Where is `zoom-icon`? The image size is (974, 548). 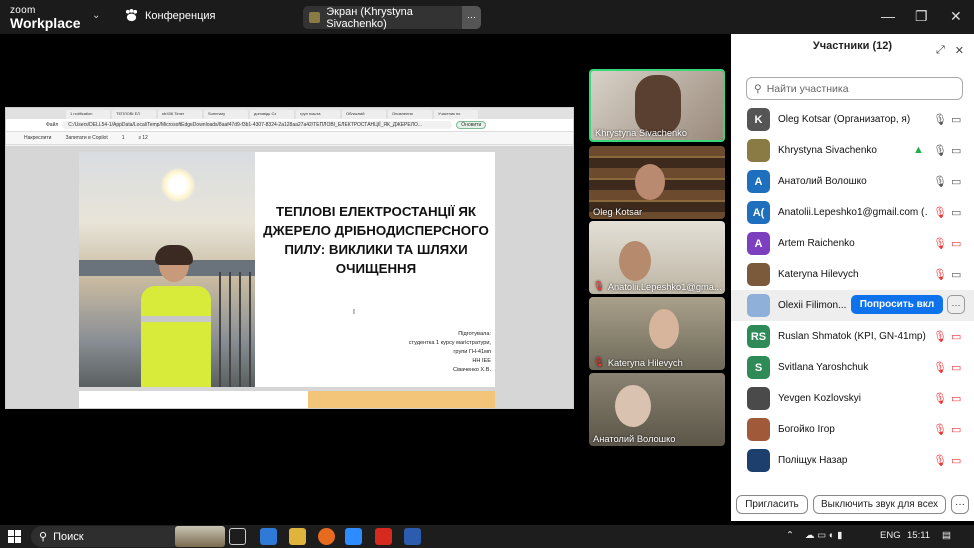
zoom-icon is located at coordinates (353, 536).